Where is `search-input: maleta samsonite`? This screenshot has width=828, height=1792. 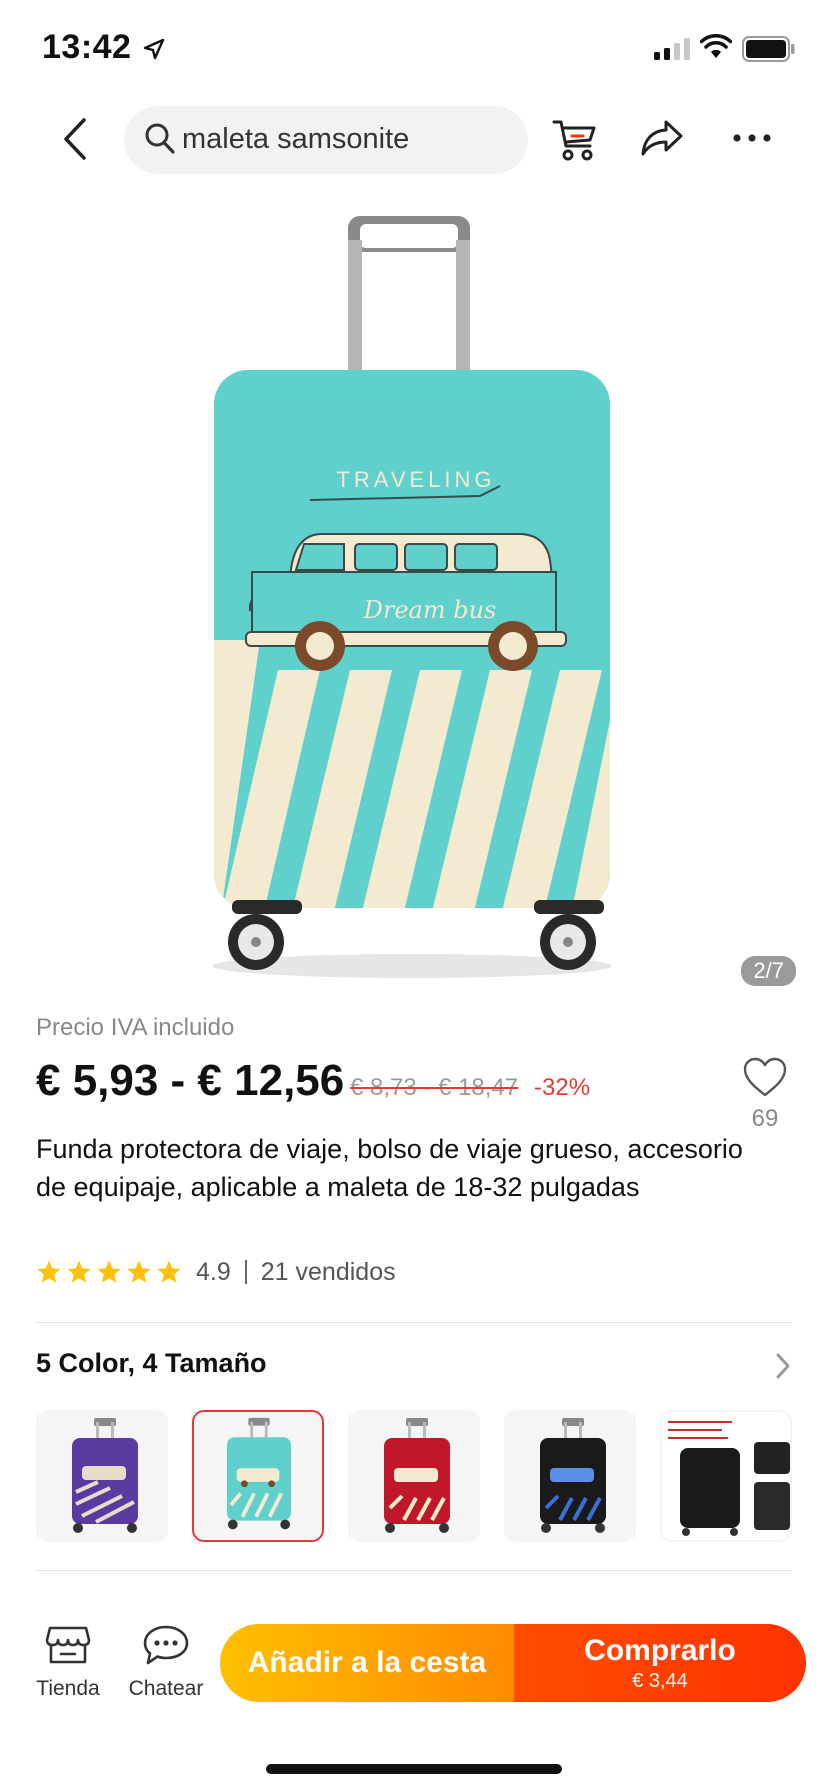
search-input: maleta samsonite is located at coordinates (326, 140).